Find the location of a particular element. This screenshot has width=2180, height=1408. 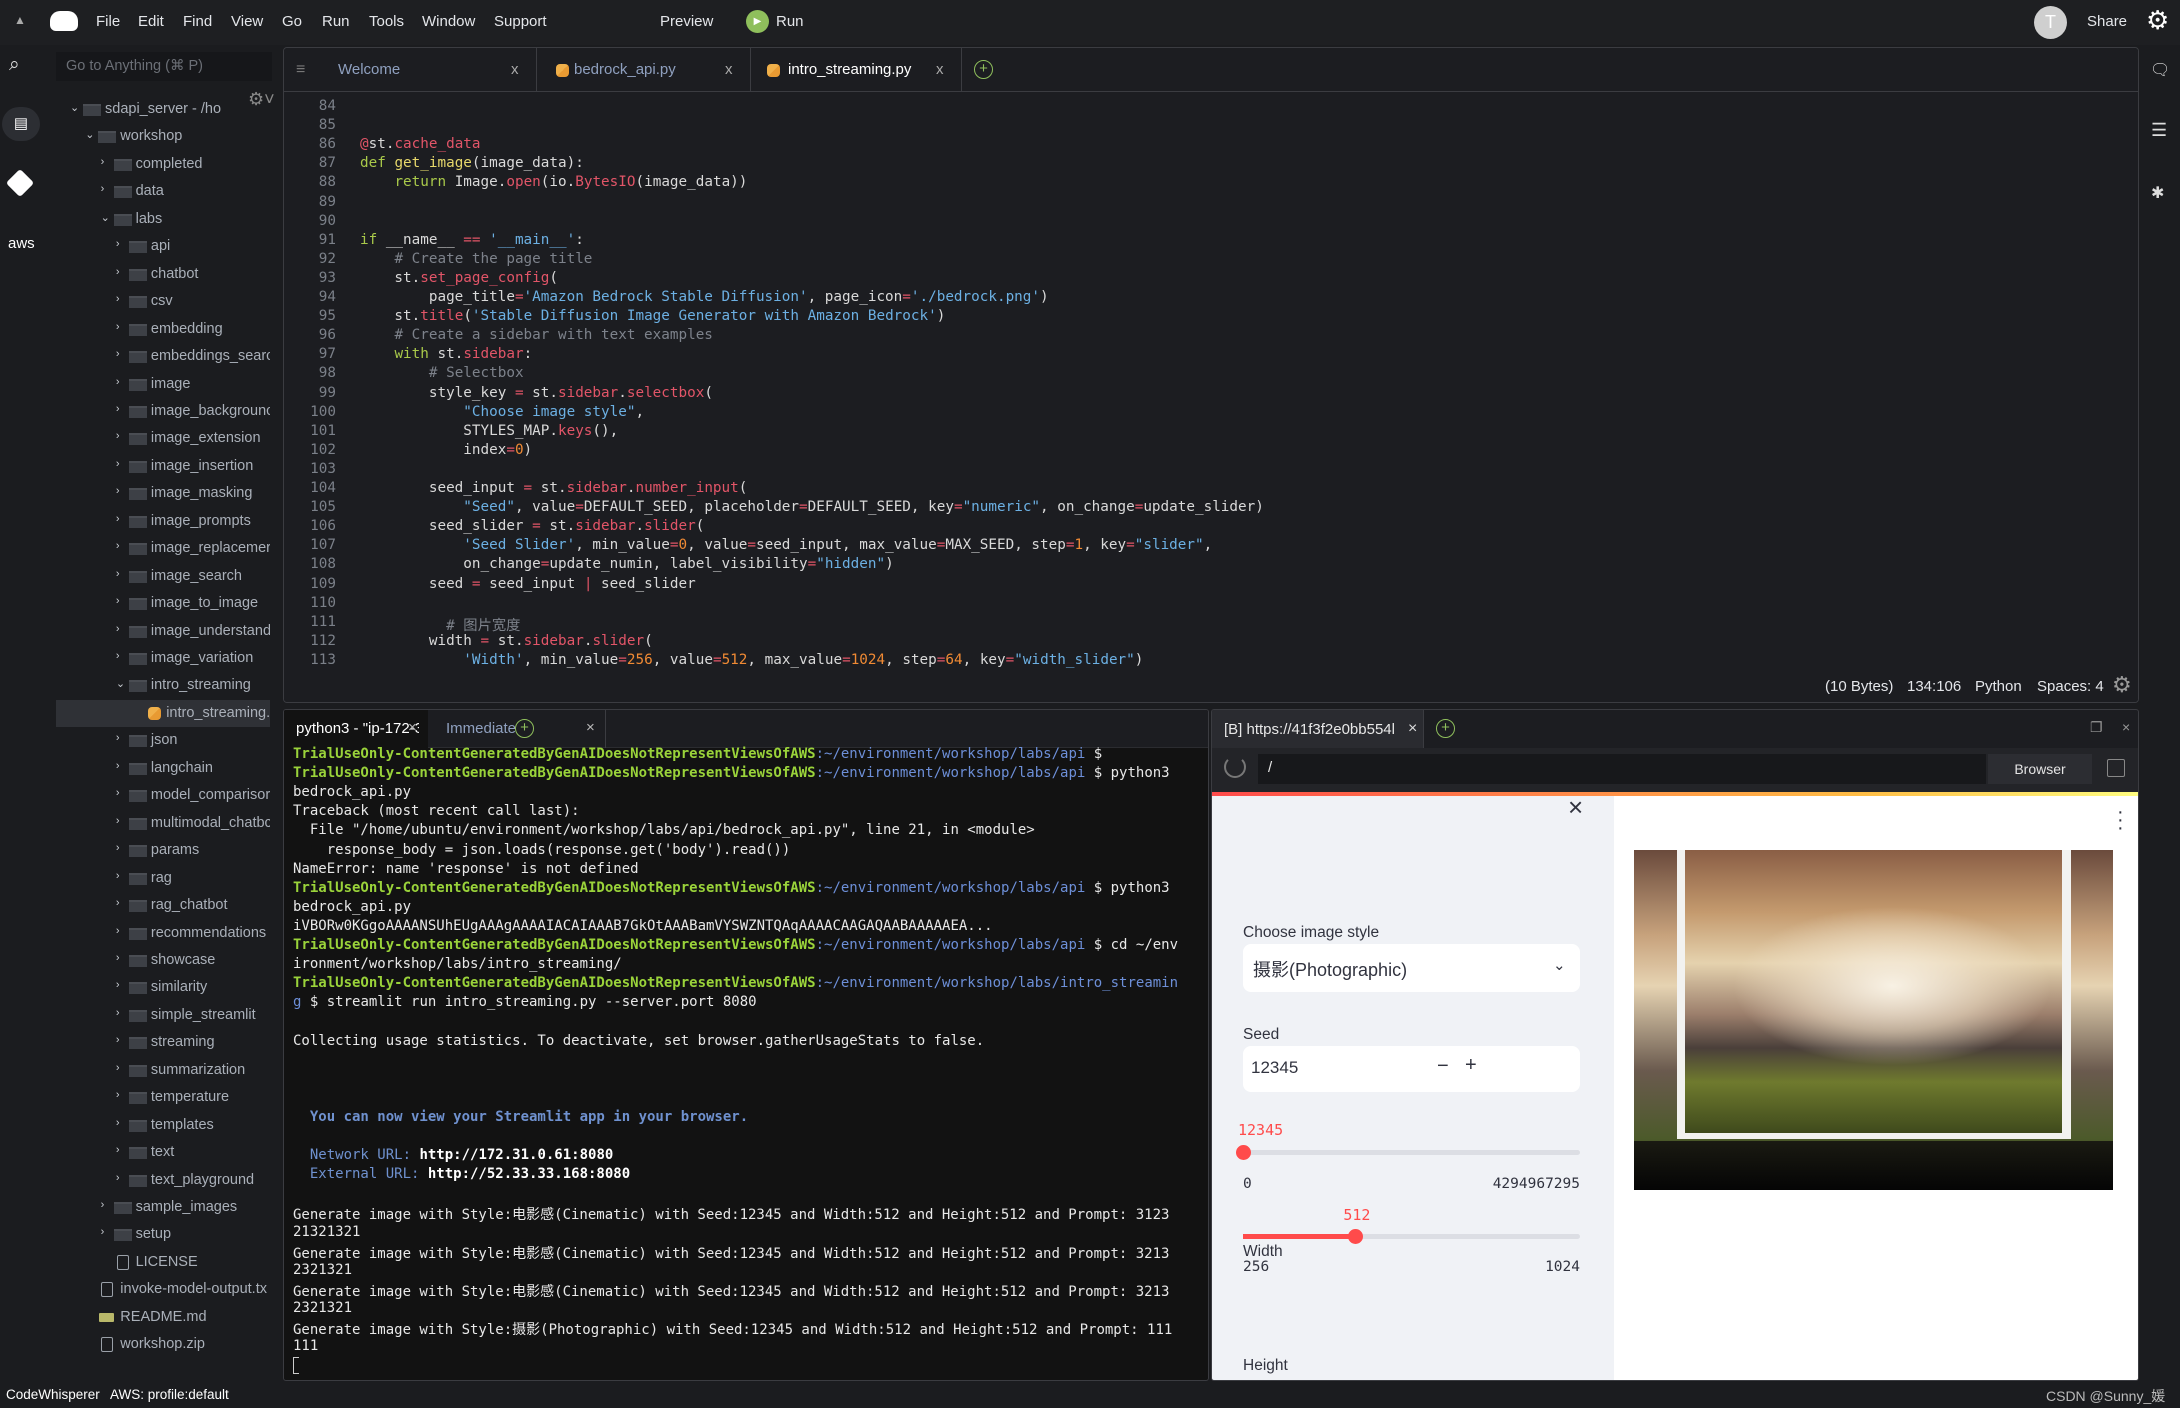

new-terminal-icon: + is located at coordinates (524, 728).